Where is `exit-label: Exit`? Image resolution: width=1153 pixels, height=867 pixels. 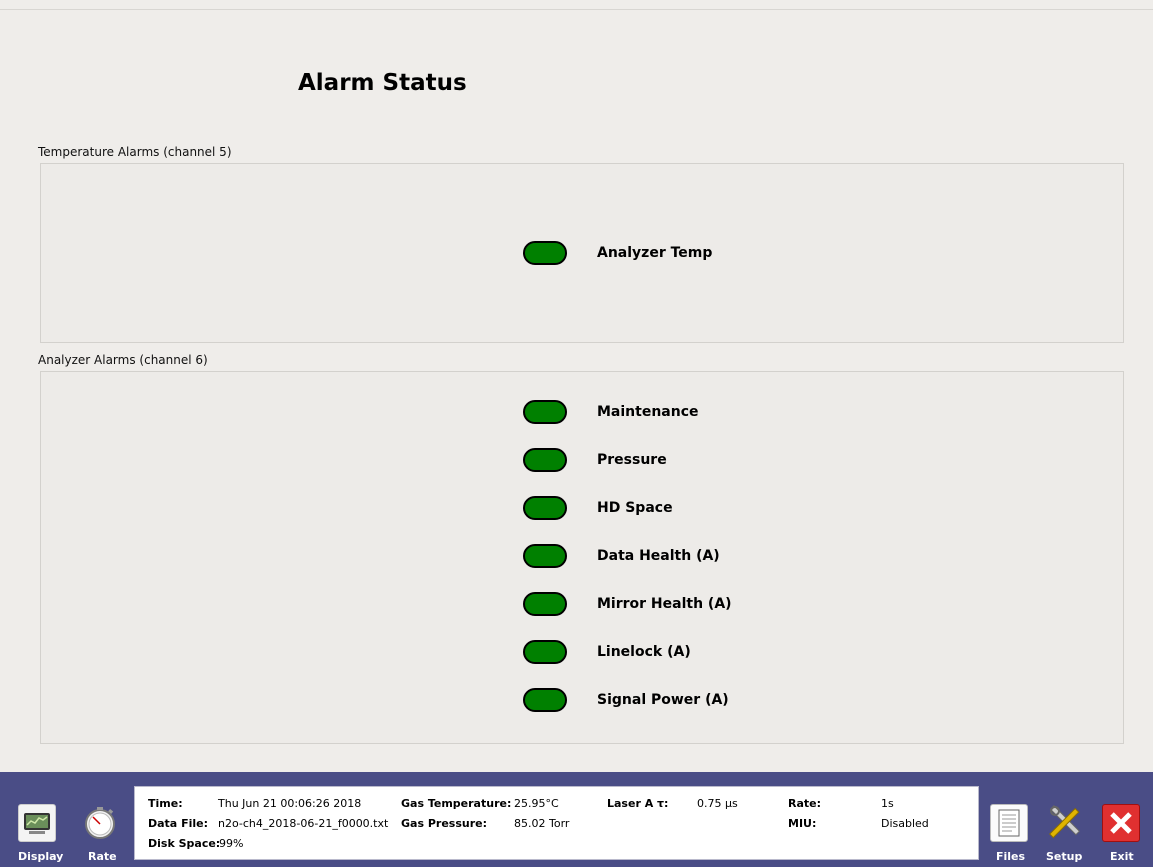
exit-label: Exit is located at coordinates (1122, 856).